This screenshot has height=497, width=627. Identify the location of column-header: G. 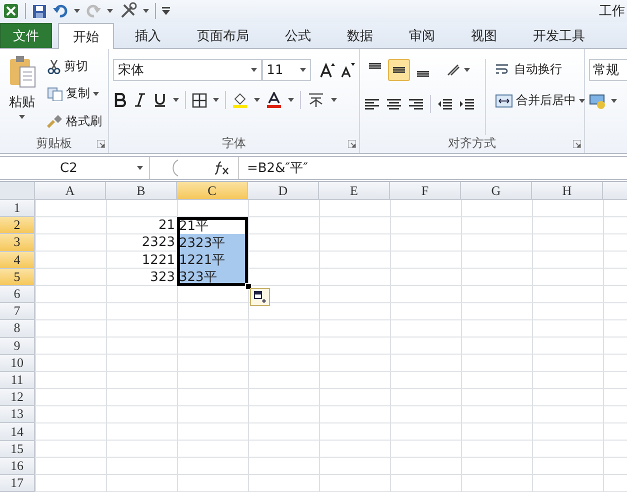
(496, 191).